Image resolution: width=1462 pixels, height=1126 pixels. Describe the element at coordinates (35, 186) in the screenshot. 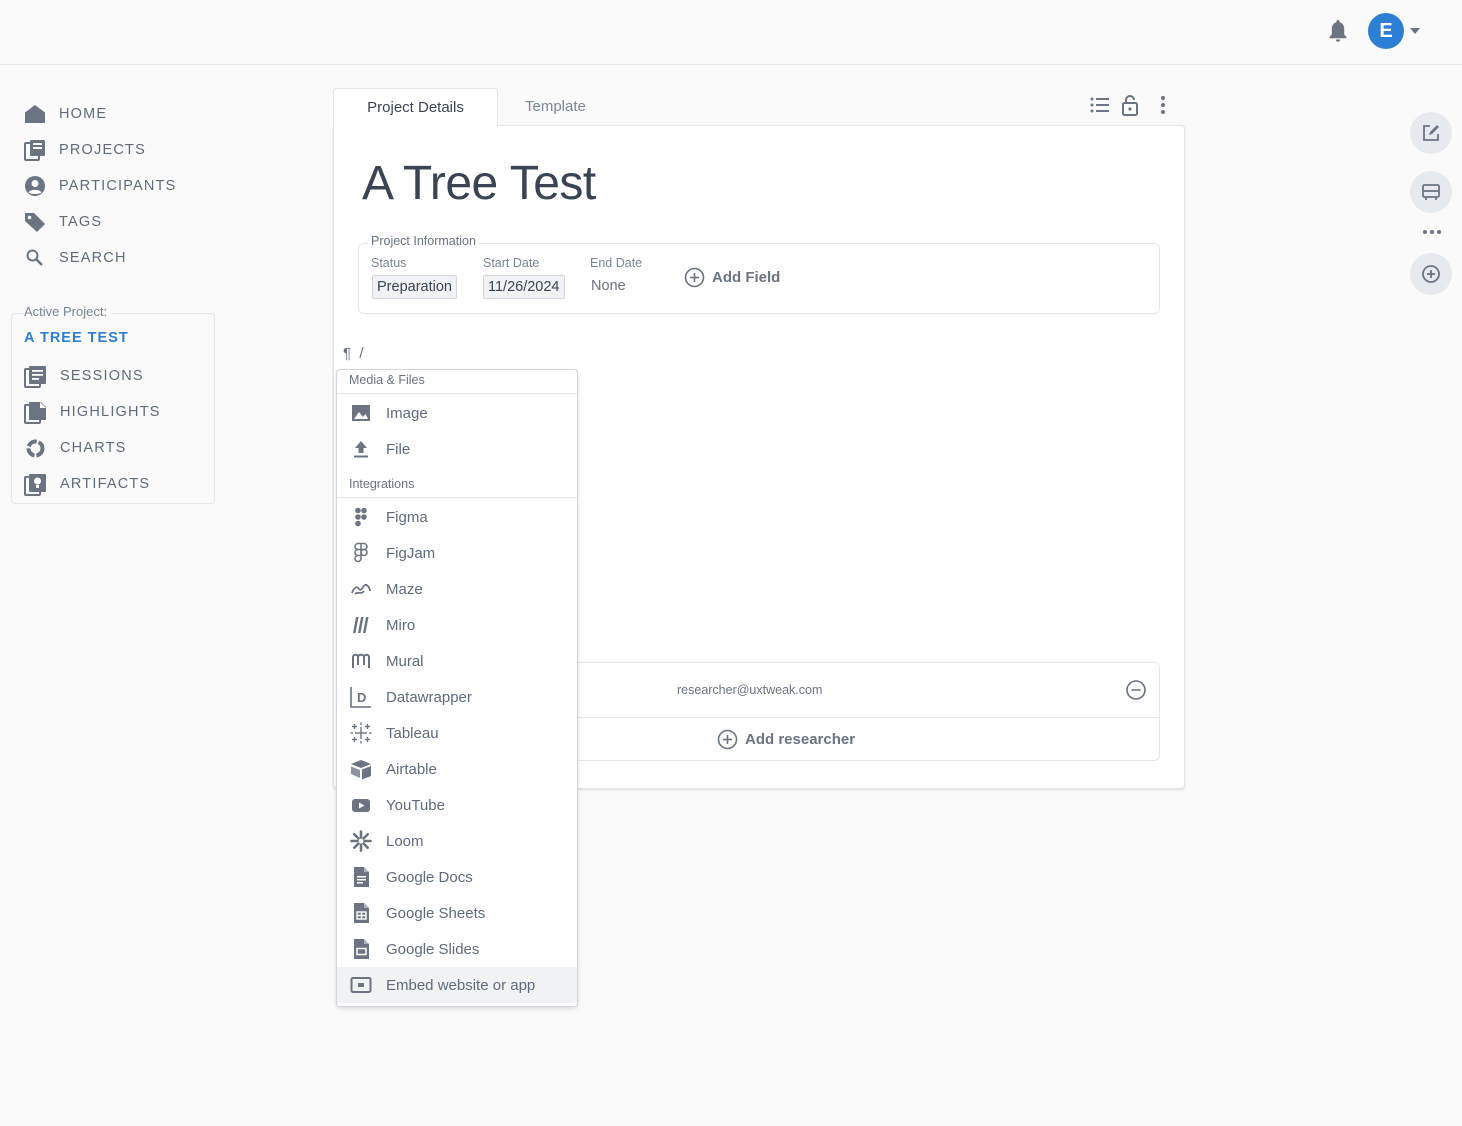

I see `participants-icon` at that location.